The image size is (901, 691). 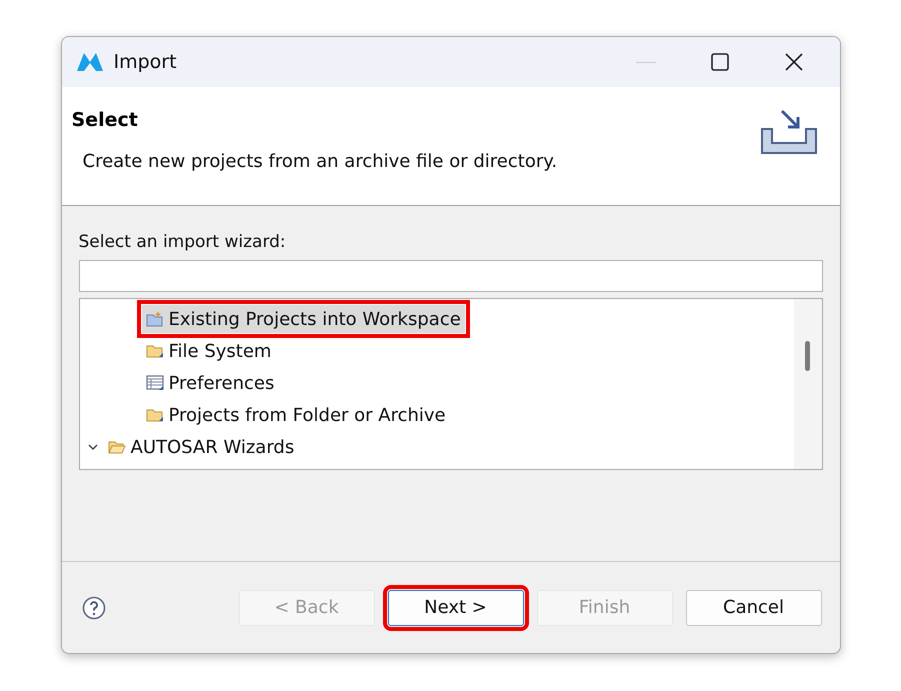 What do you see at coordinates (719, 62) in the screenshot?
I see `maximize-icon` at bounding box center [719, 62].